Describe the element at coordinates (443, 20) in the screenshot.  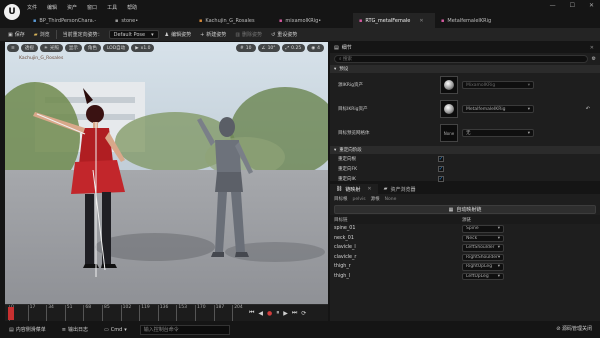
I see `tab-icon: ▪` at that location.